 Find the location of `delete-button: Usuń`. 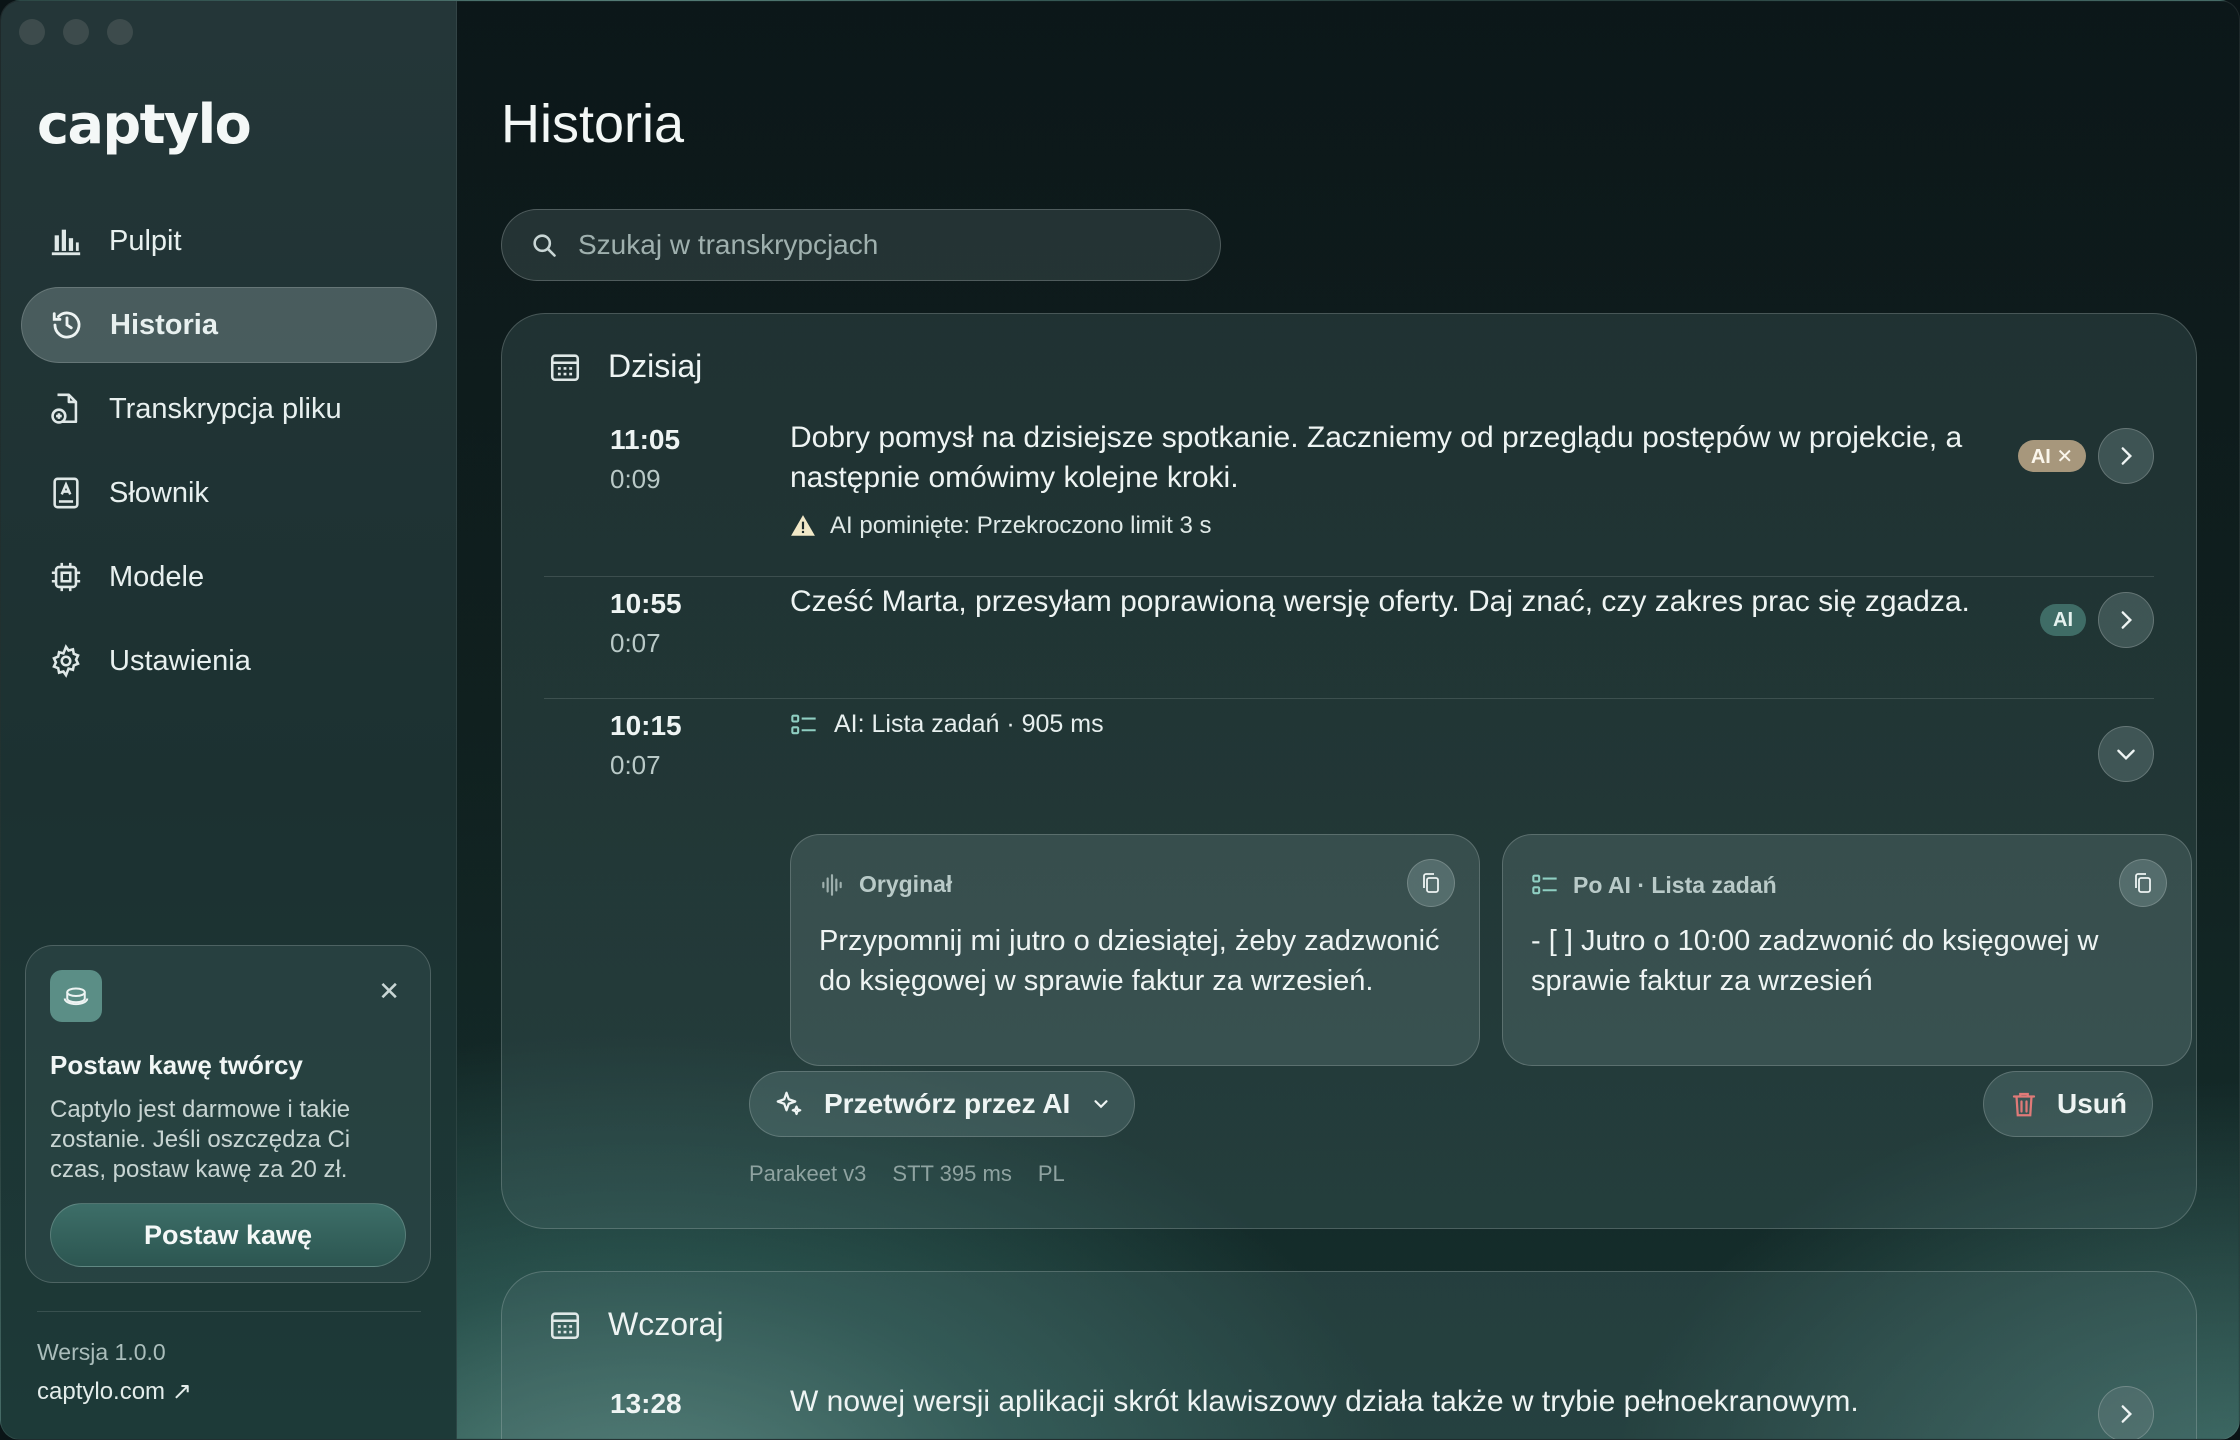

delete-button: Usuń is located at coordinates (2068, 1104).